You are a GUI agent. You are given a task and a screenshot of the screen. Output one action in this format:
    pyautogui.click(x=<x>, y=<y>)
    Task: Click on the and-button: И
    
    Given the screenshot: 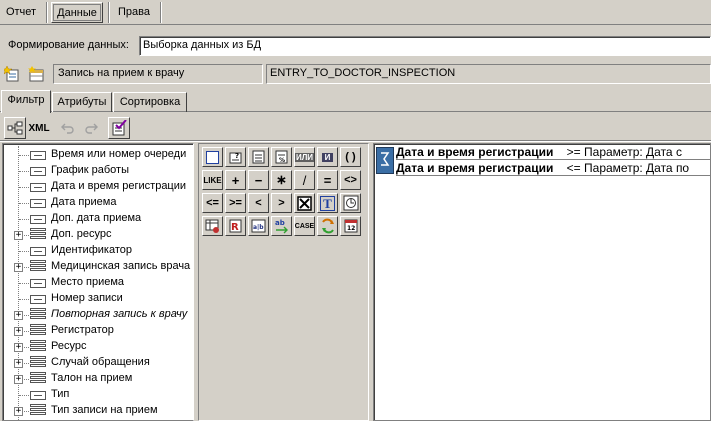 What is the action you would take?
    pyautogui.click(x=327, y=157)
    